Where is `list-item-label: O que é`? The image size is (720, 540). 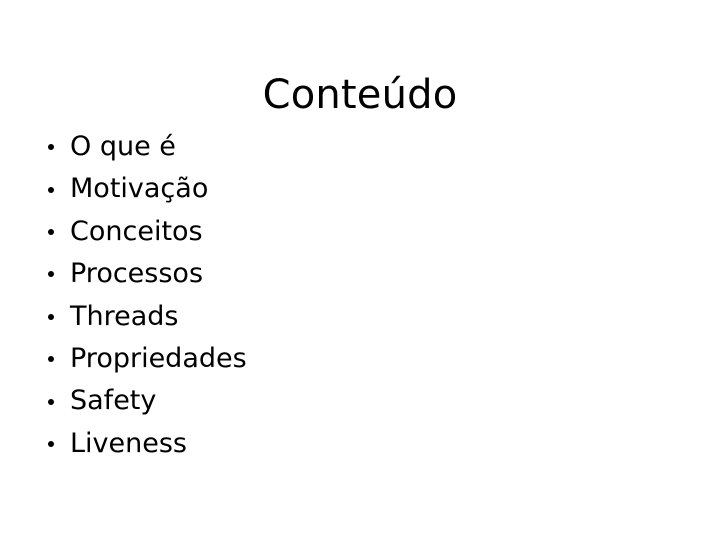 list-item-label: O que é is located at coordinates (123, 146).